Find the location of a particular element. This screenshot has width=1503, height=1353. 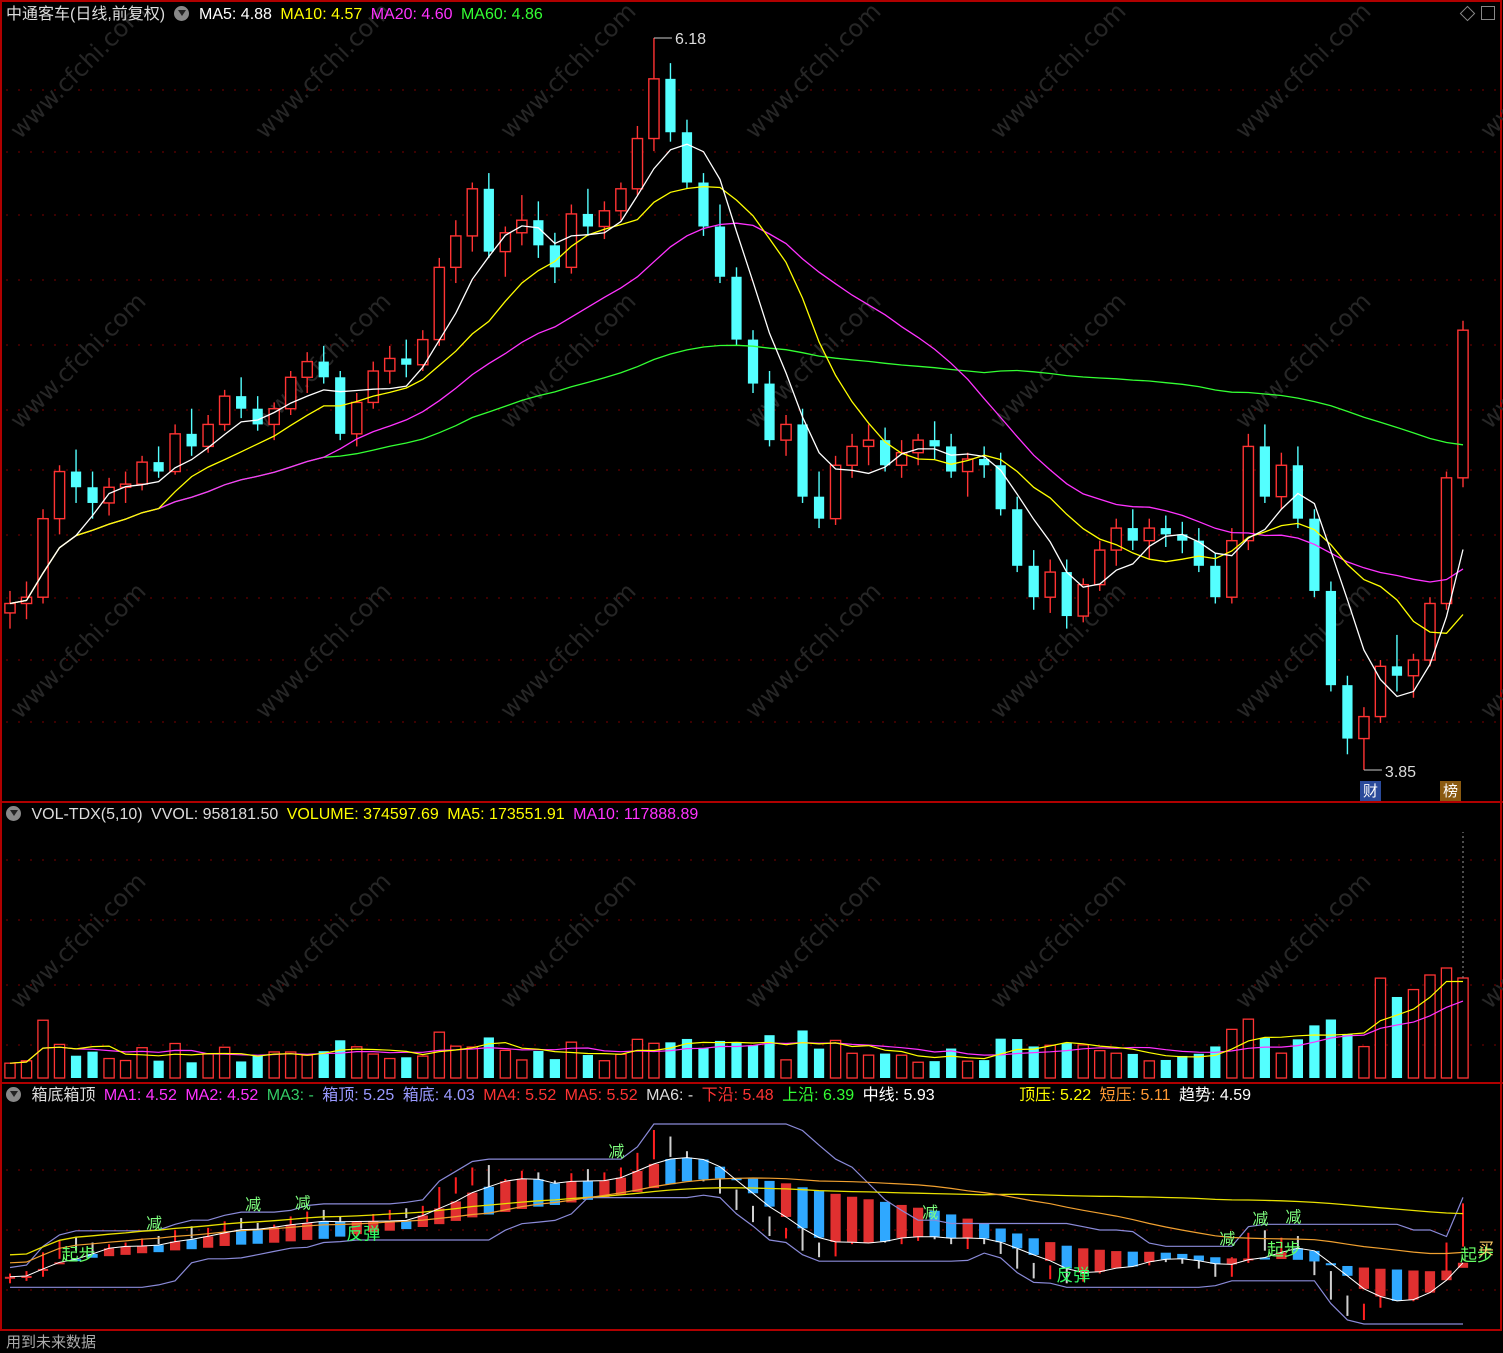

box-ma5: MA5: 5.52 is located at coordinates (601, 1095).